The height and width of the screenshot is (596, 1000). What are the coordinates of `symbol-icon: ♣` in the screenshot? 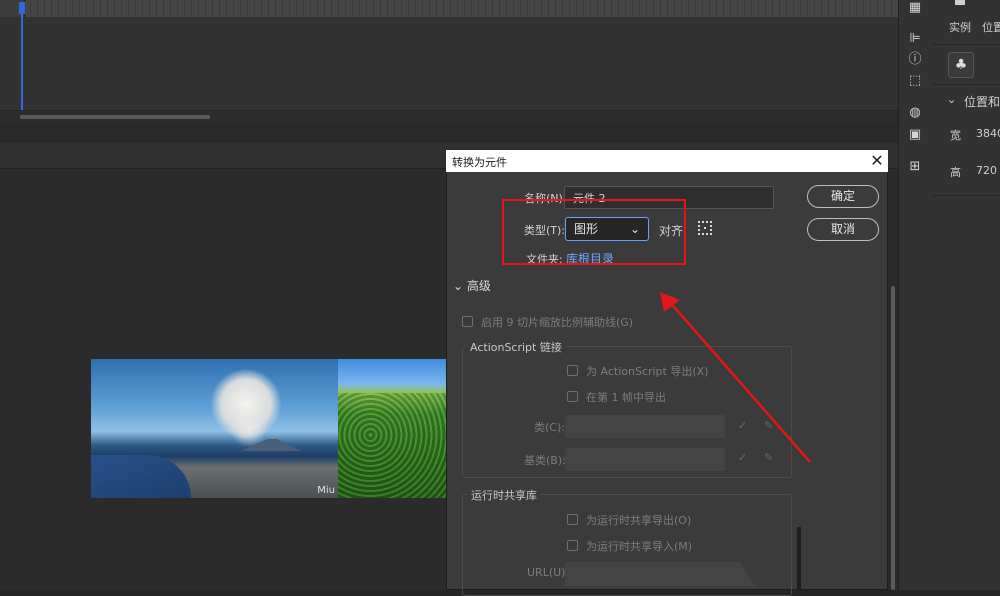 It's located at (961, 65).